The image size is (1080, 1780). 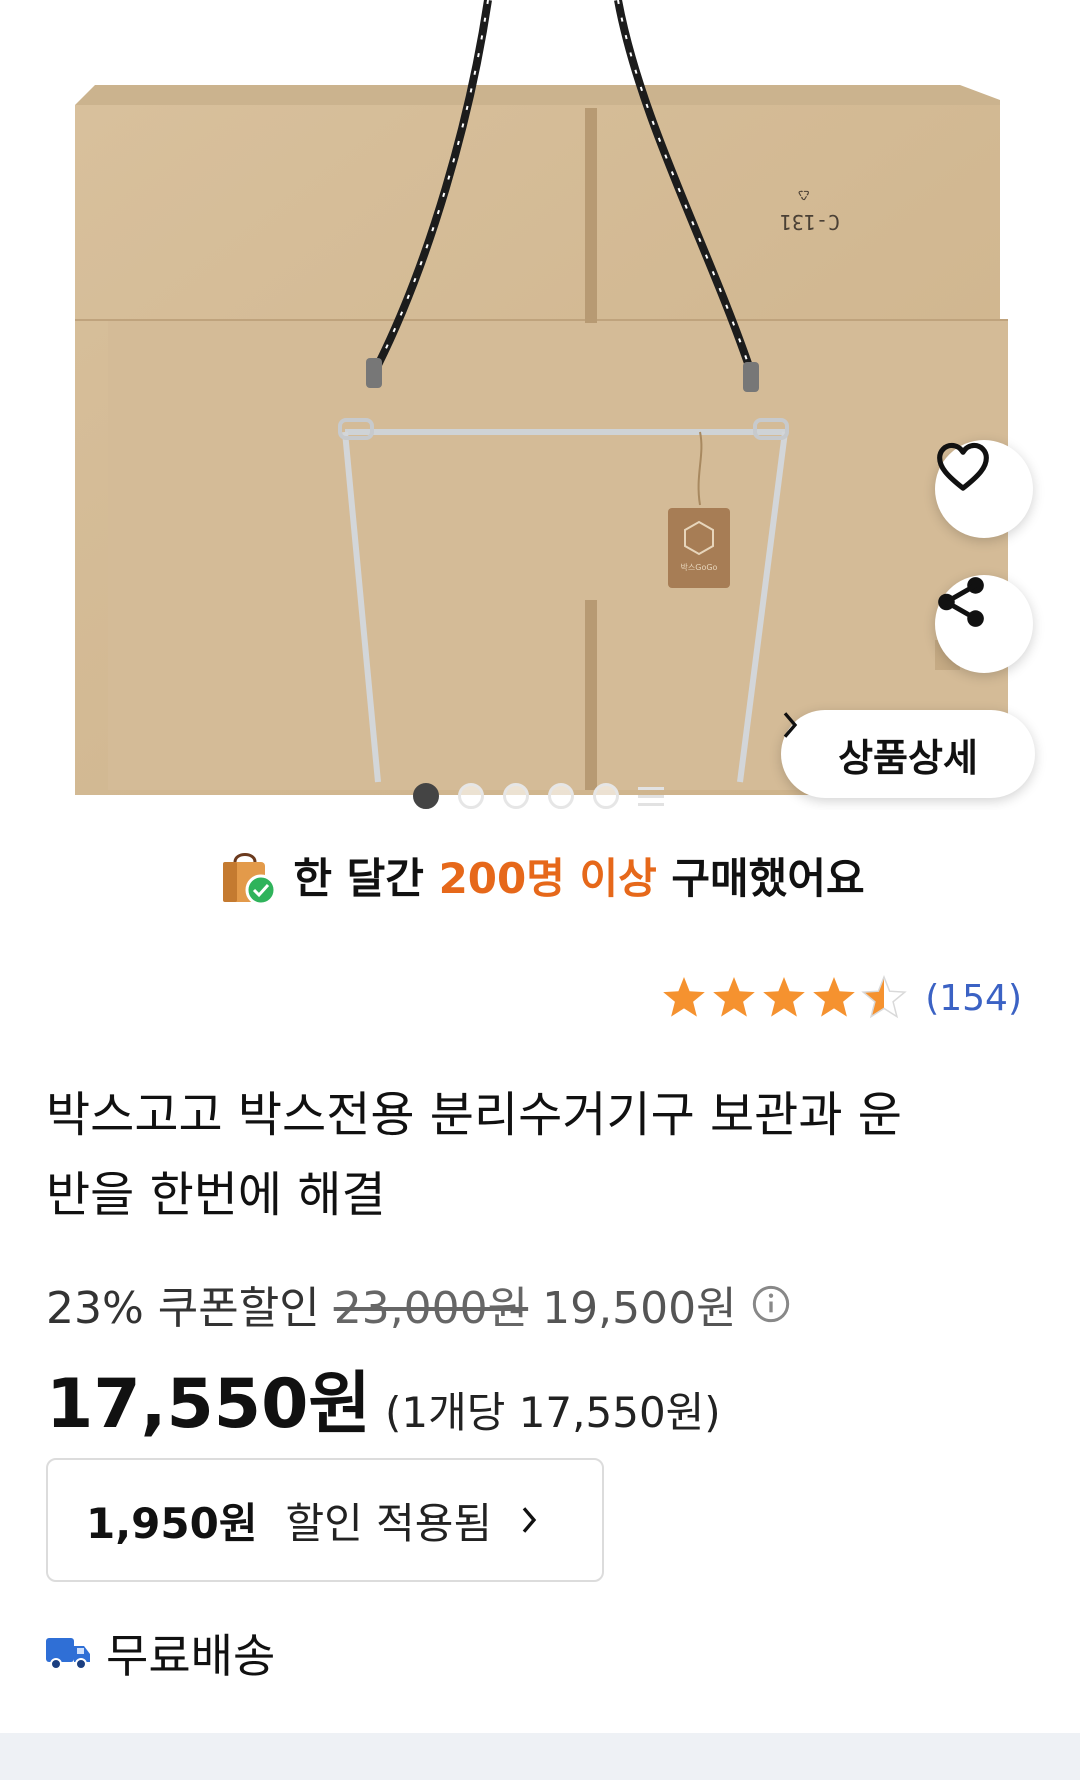 What do you see at coordinates (699, 567) in the screenshot?
I see `tag-text: 박스GoGo` at bounding box center [699, 567].